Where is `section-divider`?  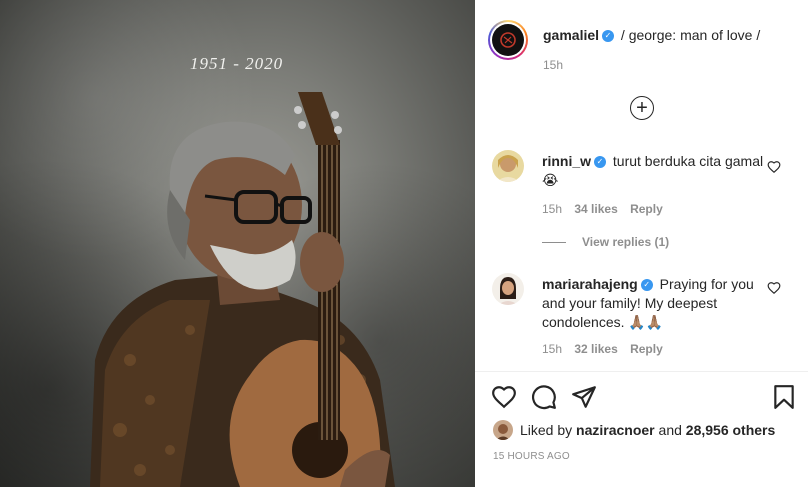 section-divider is located at coordinates (641, 371).